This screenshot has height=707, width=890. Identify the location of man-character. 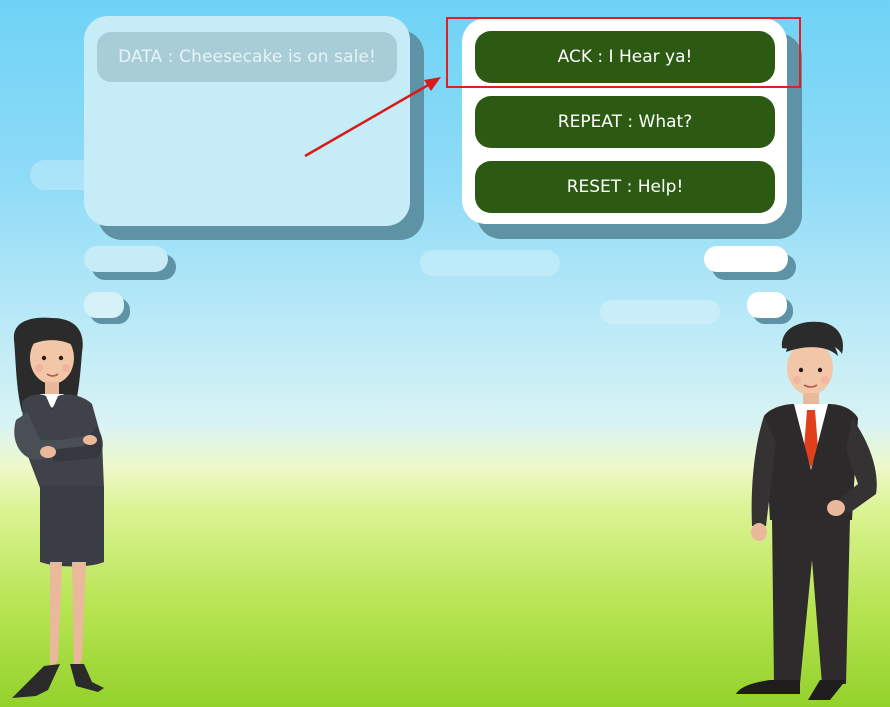
(806, 510).